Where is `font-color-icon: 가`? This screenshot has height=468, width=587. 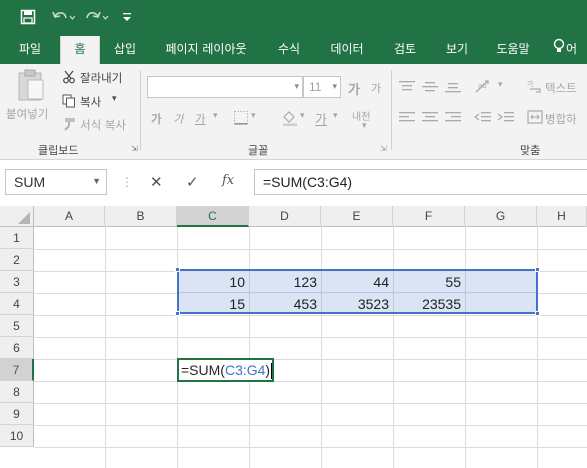 font-color-icon: 가 is located at coordinates (321, 118).